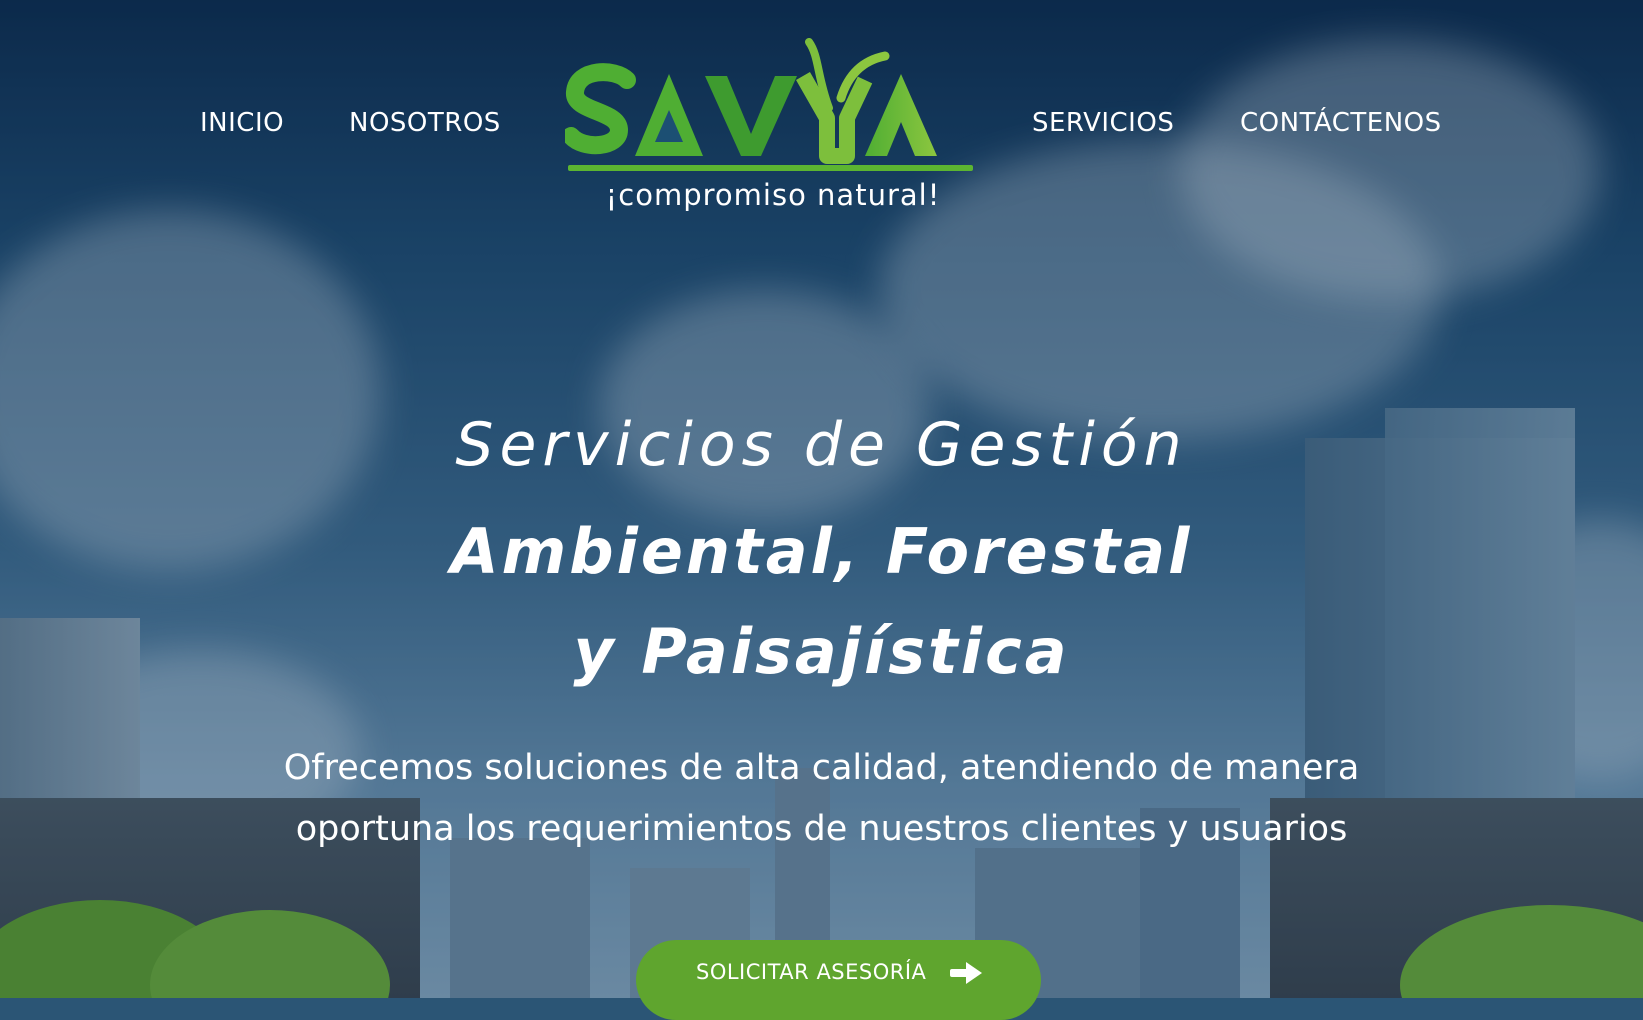 The image size is (1643, 1020). What do you see at coordinates (770, 168) in the screenshot?
I see `logo-underline` at bounding box center [770, 168].